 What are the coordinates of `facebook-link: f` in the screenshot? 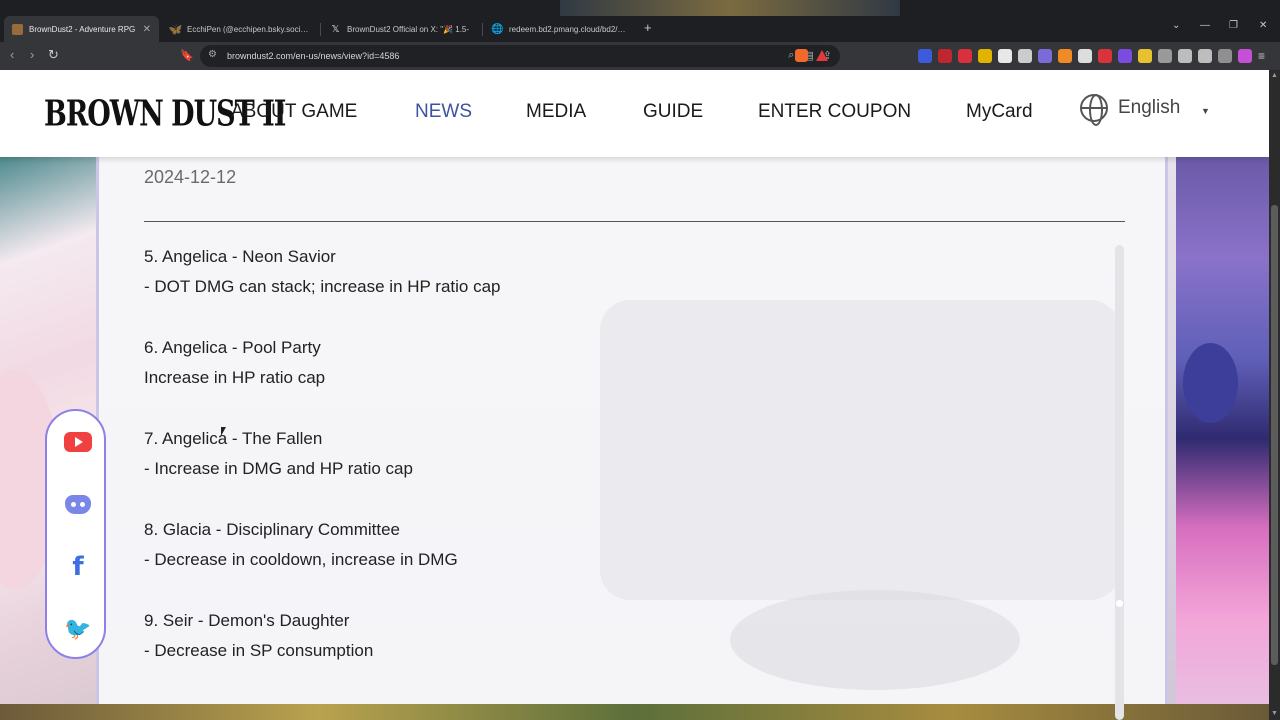 It's located at (78, 567).